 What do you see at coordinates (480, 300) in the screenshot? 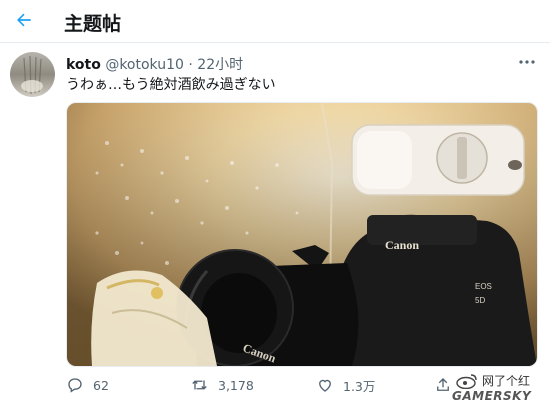
I see `camera-model-number-label: 5D` at bounding box center [480, 300].